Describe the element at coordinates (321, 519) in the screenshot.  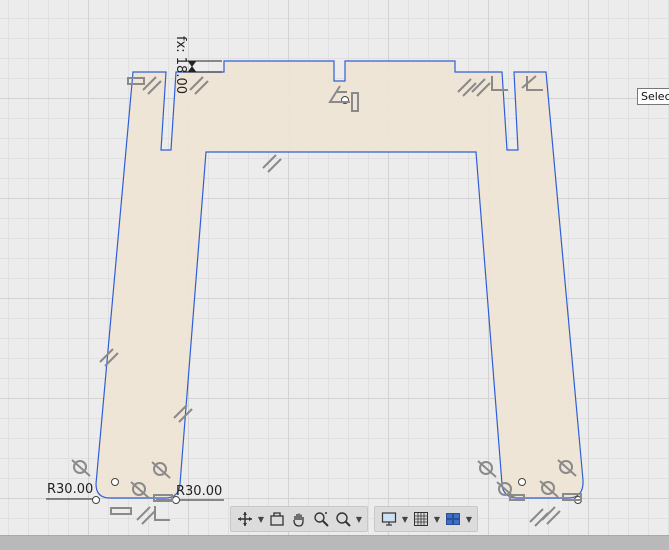
I see `zoom-icon` at that location.